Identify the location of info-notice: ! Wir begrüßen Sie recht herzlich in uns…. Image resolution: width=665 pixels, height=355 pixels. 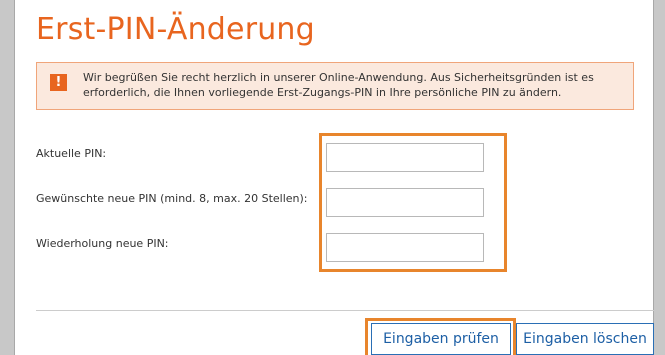
(335, 86).